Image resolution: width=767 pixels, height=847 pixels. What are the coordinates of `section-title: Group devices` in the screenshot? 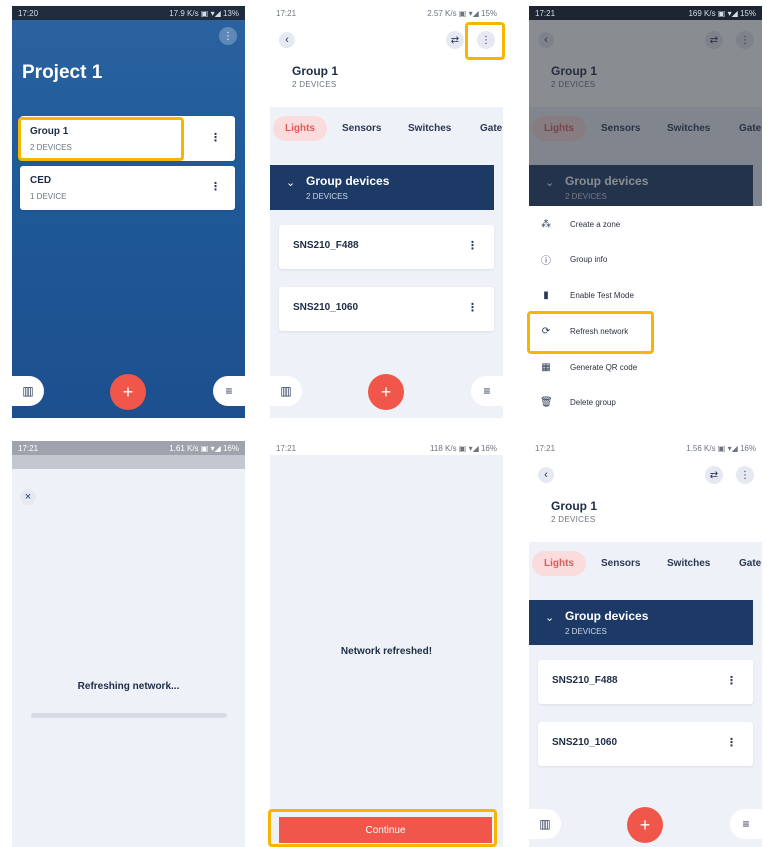 It's located at (348, 181).